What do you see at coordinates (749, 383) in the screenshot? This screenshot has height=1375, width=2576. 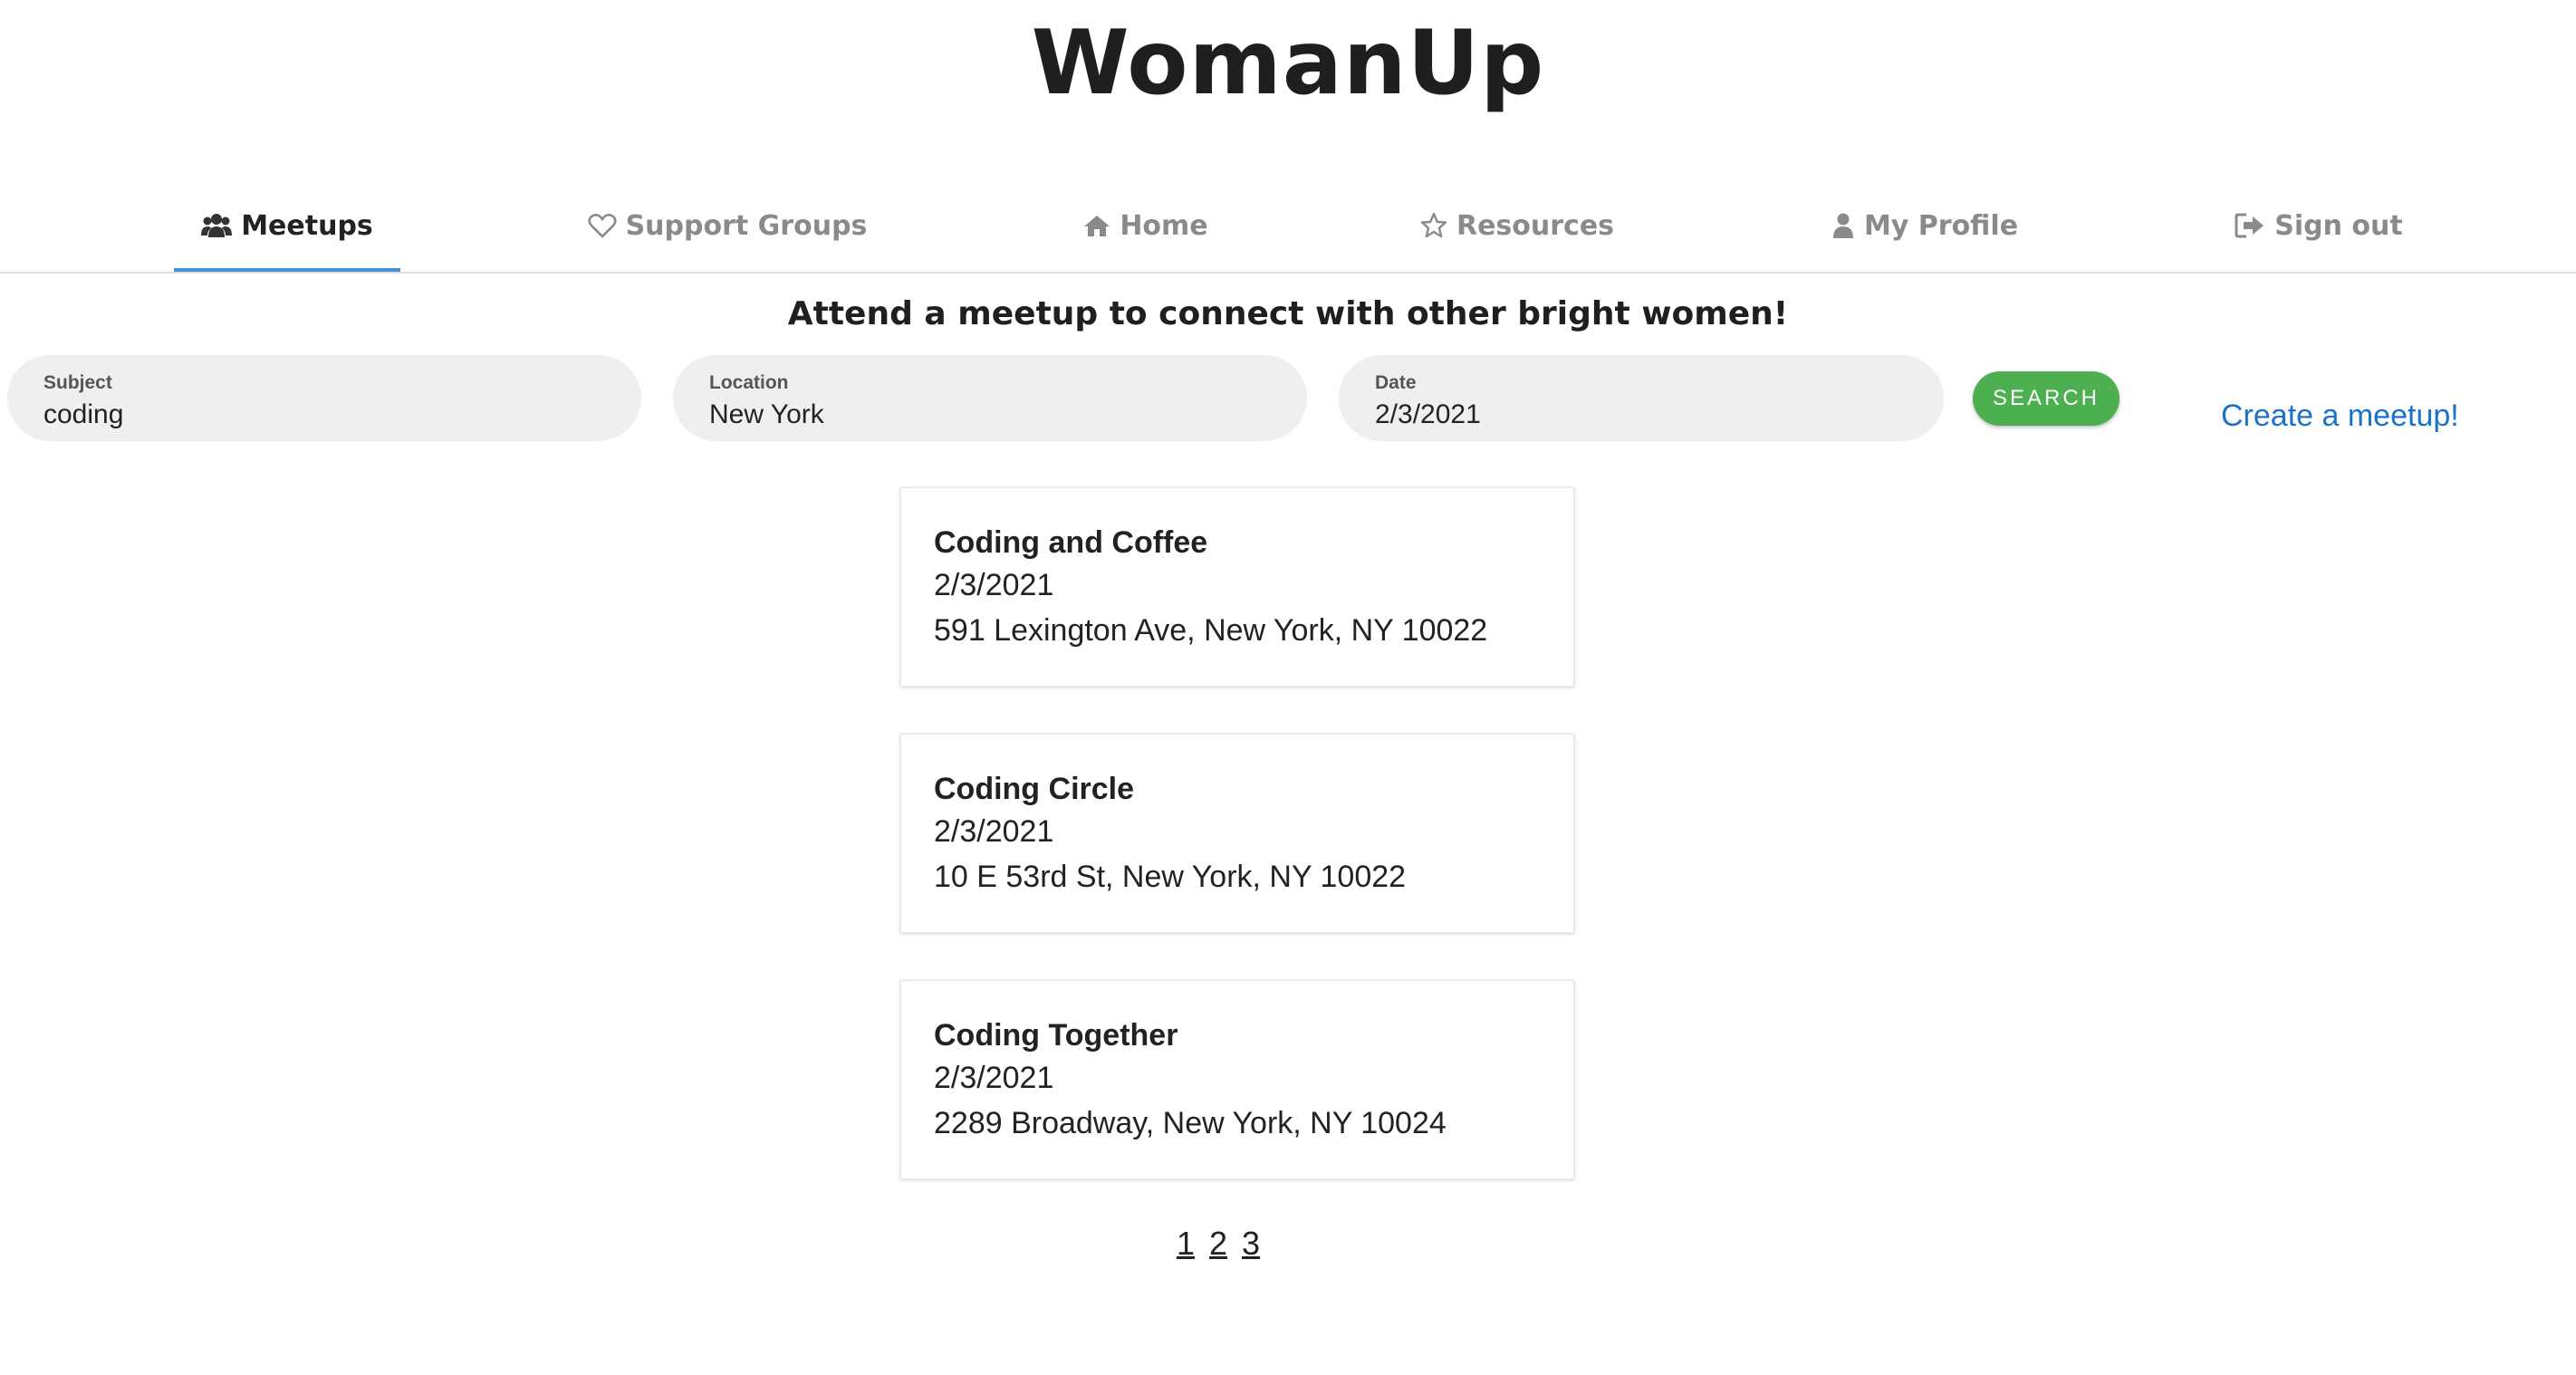 I see `location-label: Location` at bounding box center [749, 383].